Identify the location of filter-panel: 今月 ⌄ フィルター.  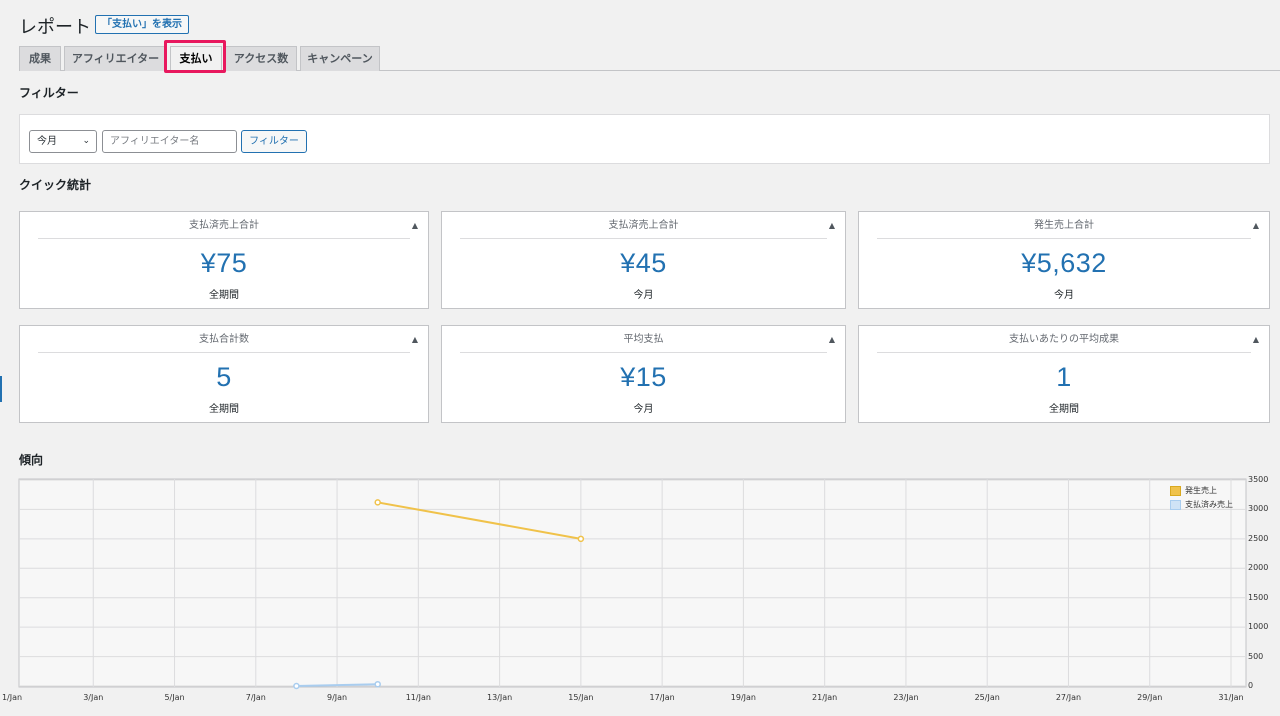
(644, 139).